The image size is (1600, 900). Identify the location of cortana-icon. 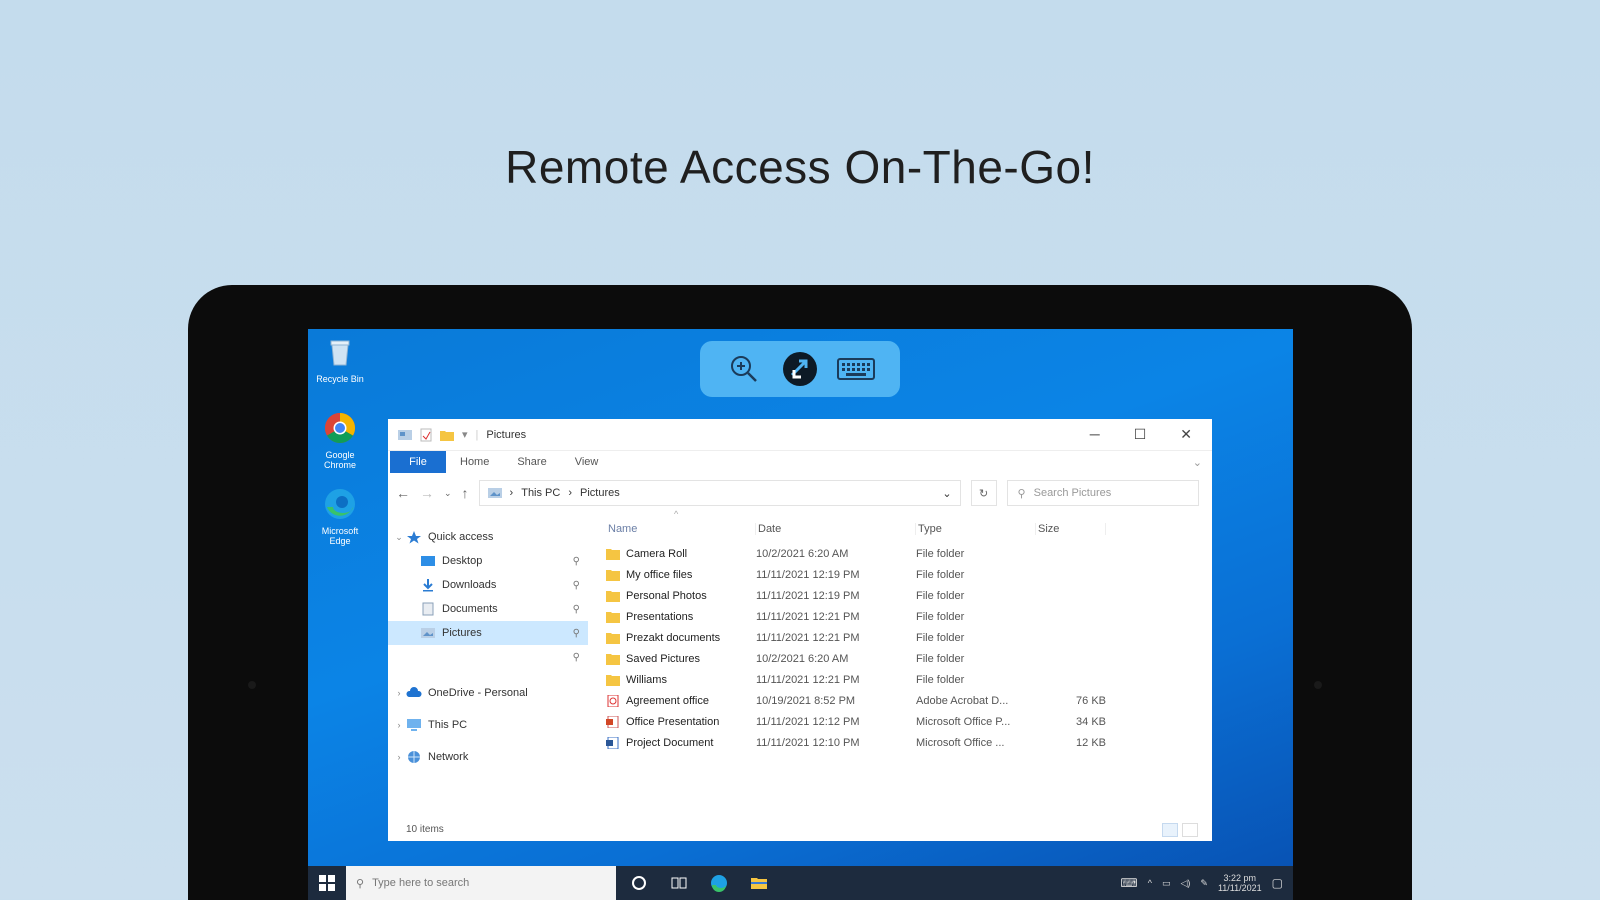
(639, 883).